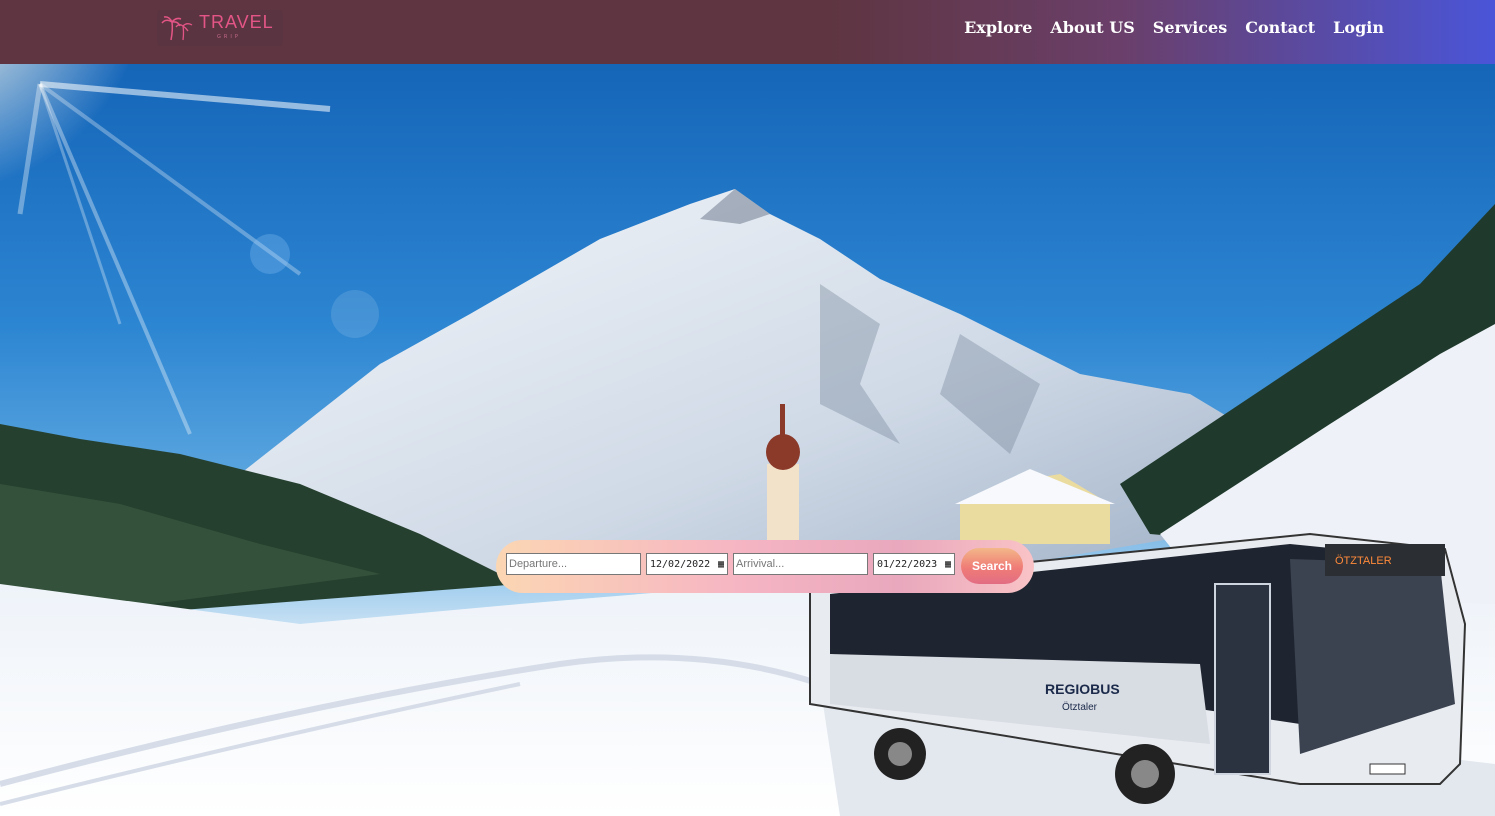 This screenshot has width=1495, height=816. I want to click on search-button: Search, so click(992, 566).